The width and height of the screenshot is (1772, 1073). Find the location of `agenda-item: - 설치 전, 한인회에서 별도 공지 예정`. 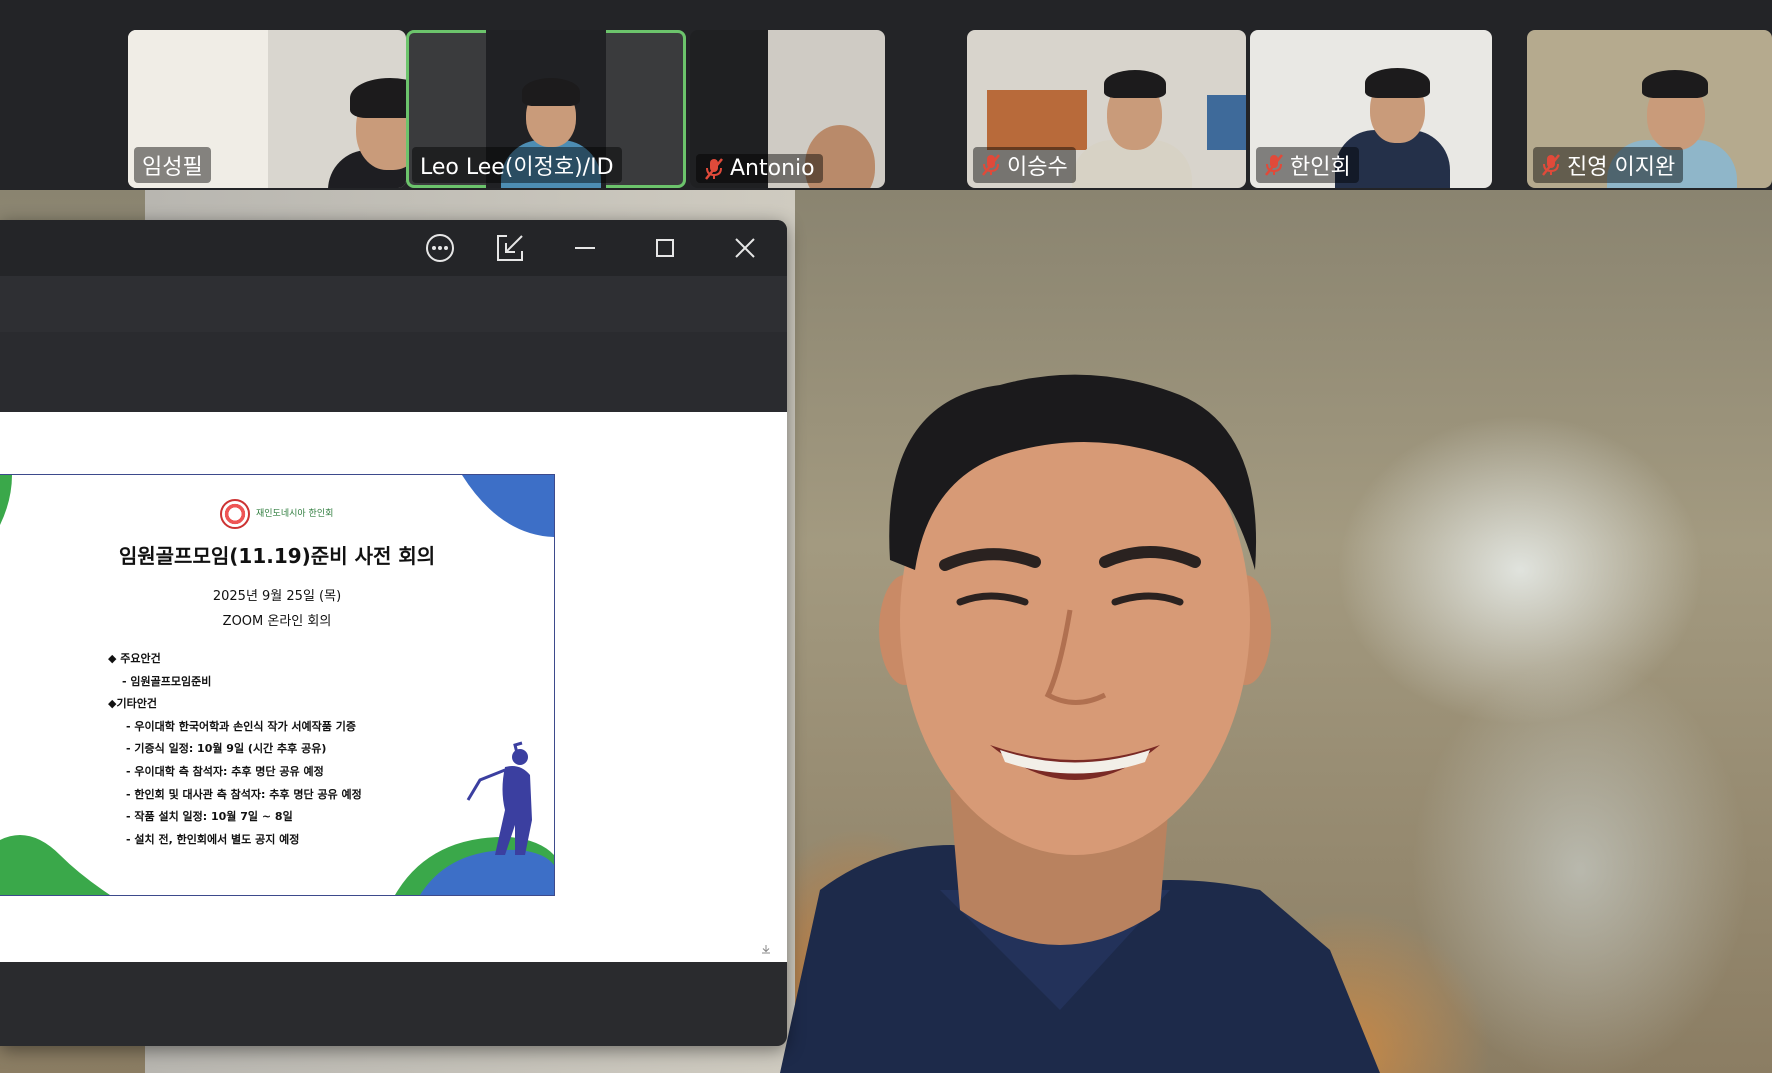

agenda-item: - 설치 전, 한인회에서 별도 공지 예정 is located at coordinates (213, 839).